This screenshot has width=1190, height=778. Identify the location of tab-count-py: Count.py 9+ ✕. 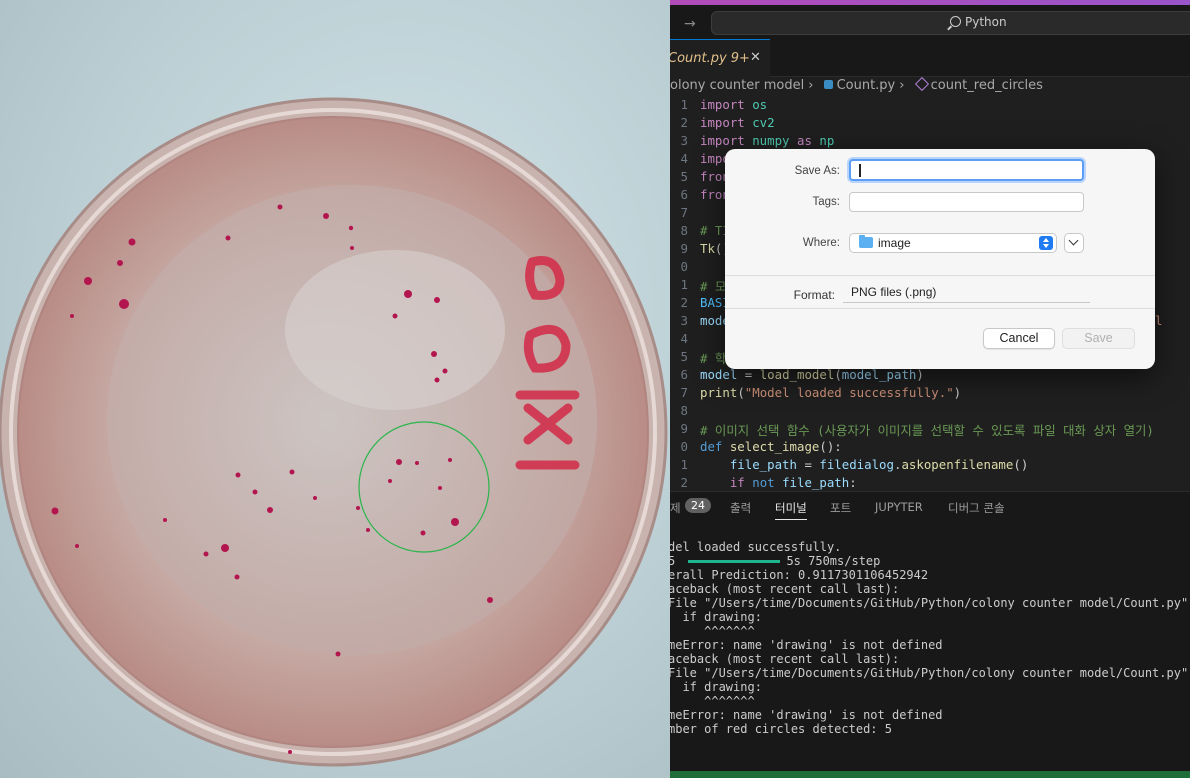
(720, 58).